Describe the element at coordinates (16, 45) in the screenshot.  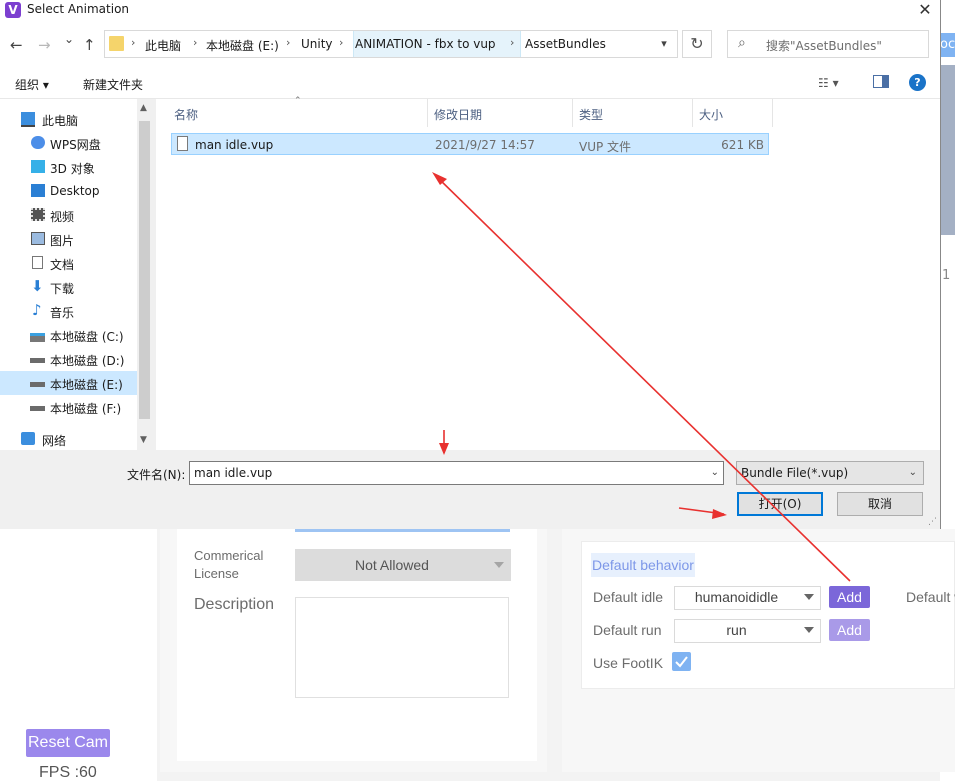
I see `back-button: ←` at that location.